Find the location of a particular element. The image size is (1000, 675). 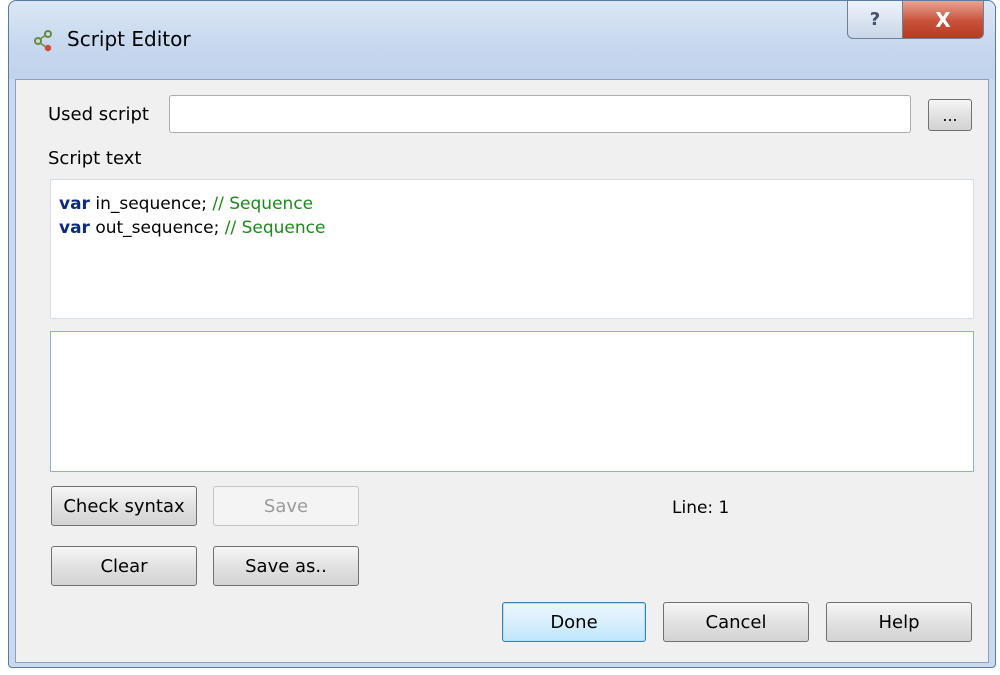

script-nodes-icon is located at coordinates (43, 41).